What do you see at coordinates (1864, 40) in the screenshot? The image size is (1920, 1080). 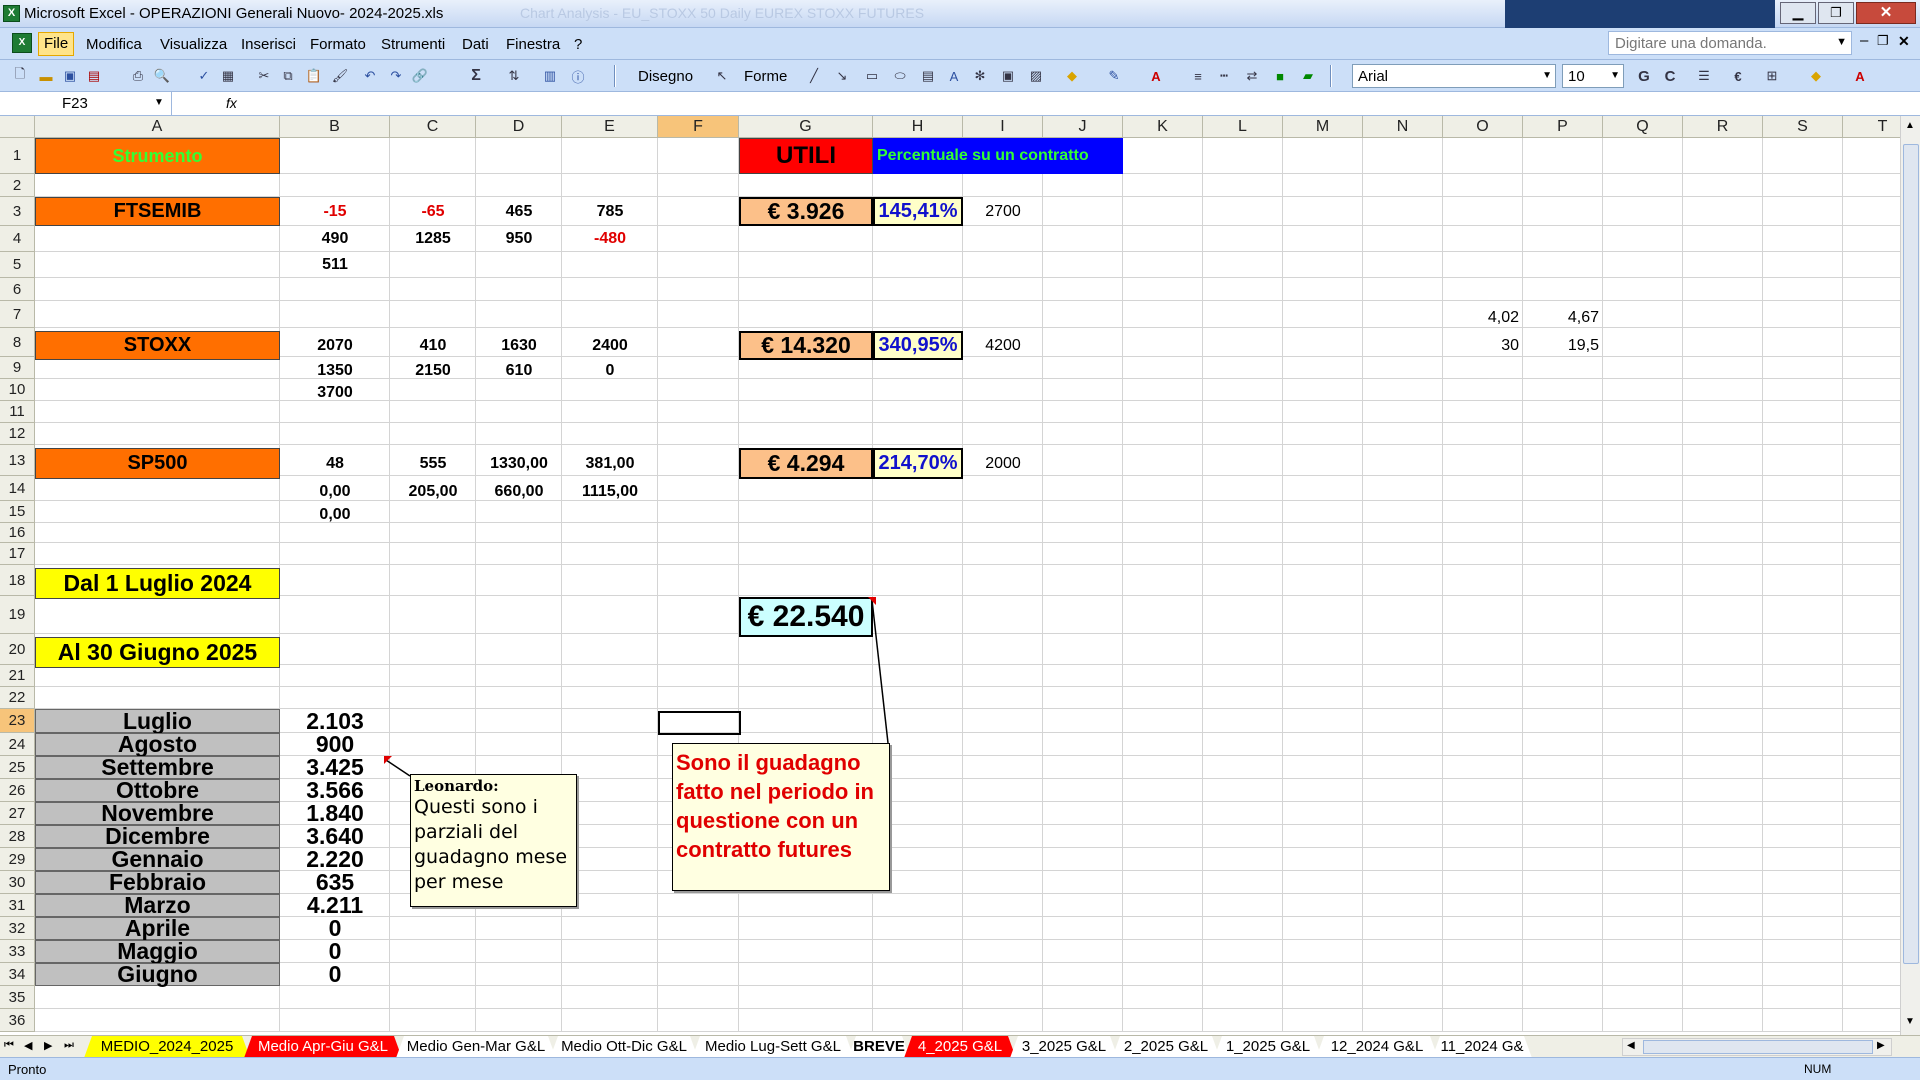 I see `minimize-workbook-icon: ‒` at bounding box center [1864, 40].